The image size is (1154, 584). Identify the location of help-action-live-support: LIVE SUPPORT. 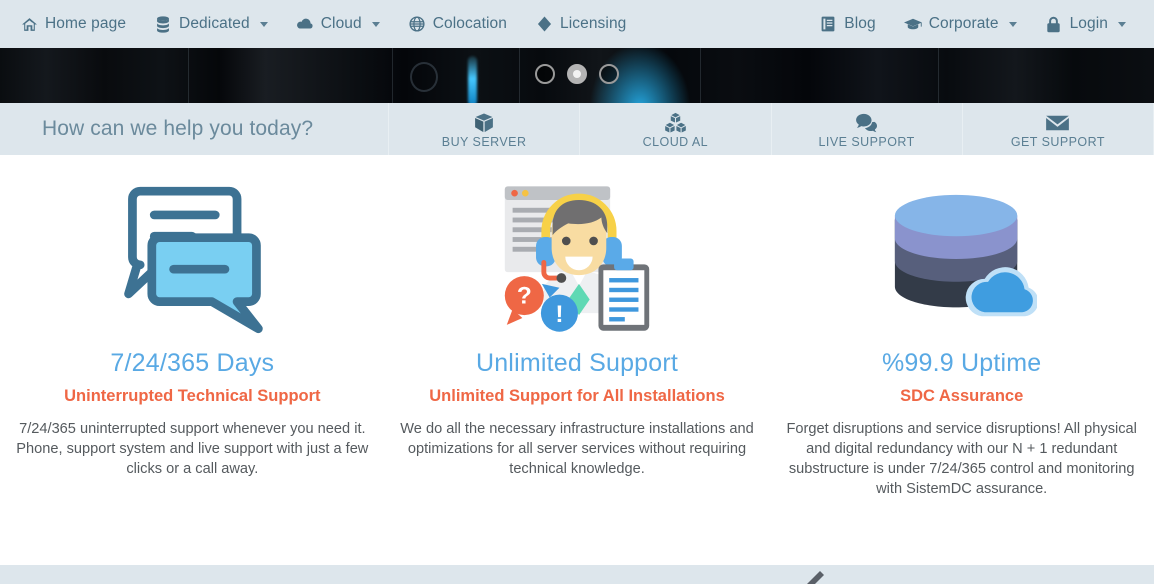
(866, 129).